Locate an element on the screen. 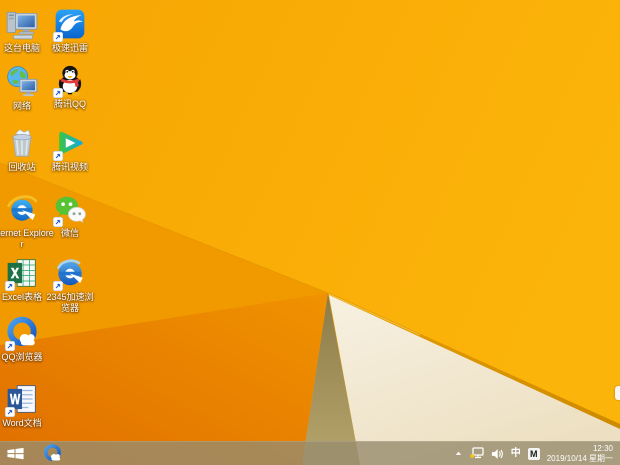  volume-button is located at coordinates (497, 454).